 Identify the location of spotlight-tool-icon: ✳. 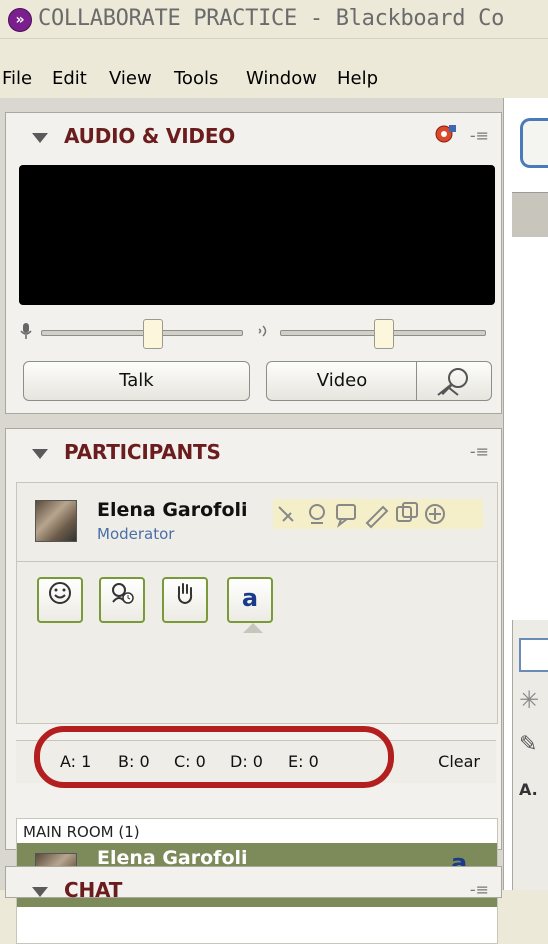
(533, 701).